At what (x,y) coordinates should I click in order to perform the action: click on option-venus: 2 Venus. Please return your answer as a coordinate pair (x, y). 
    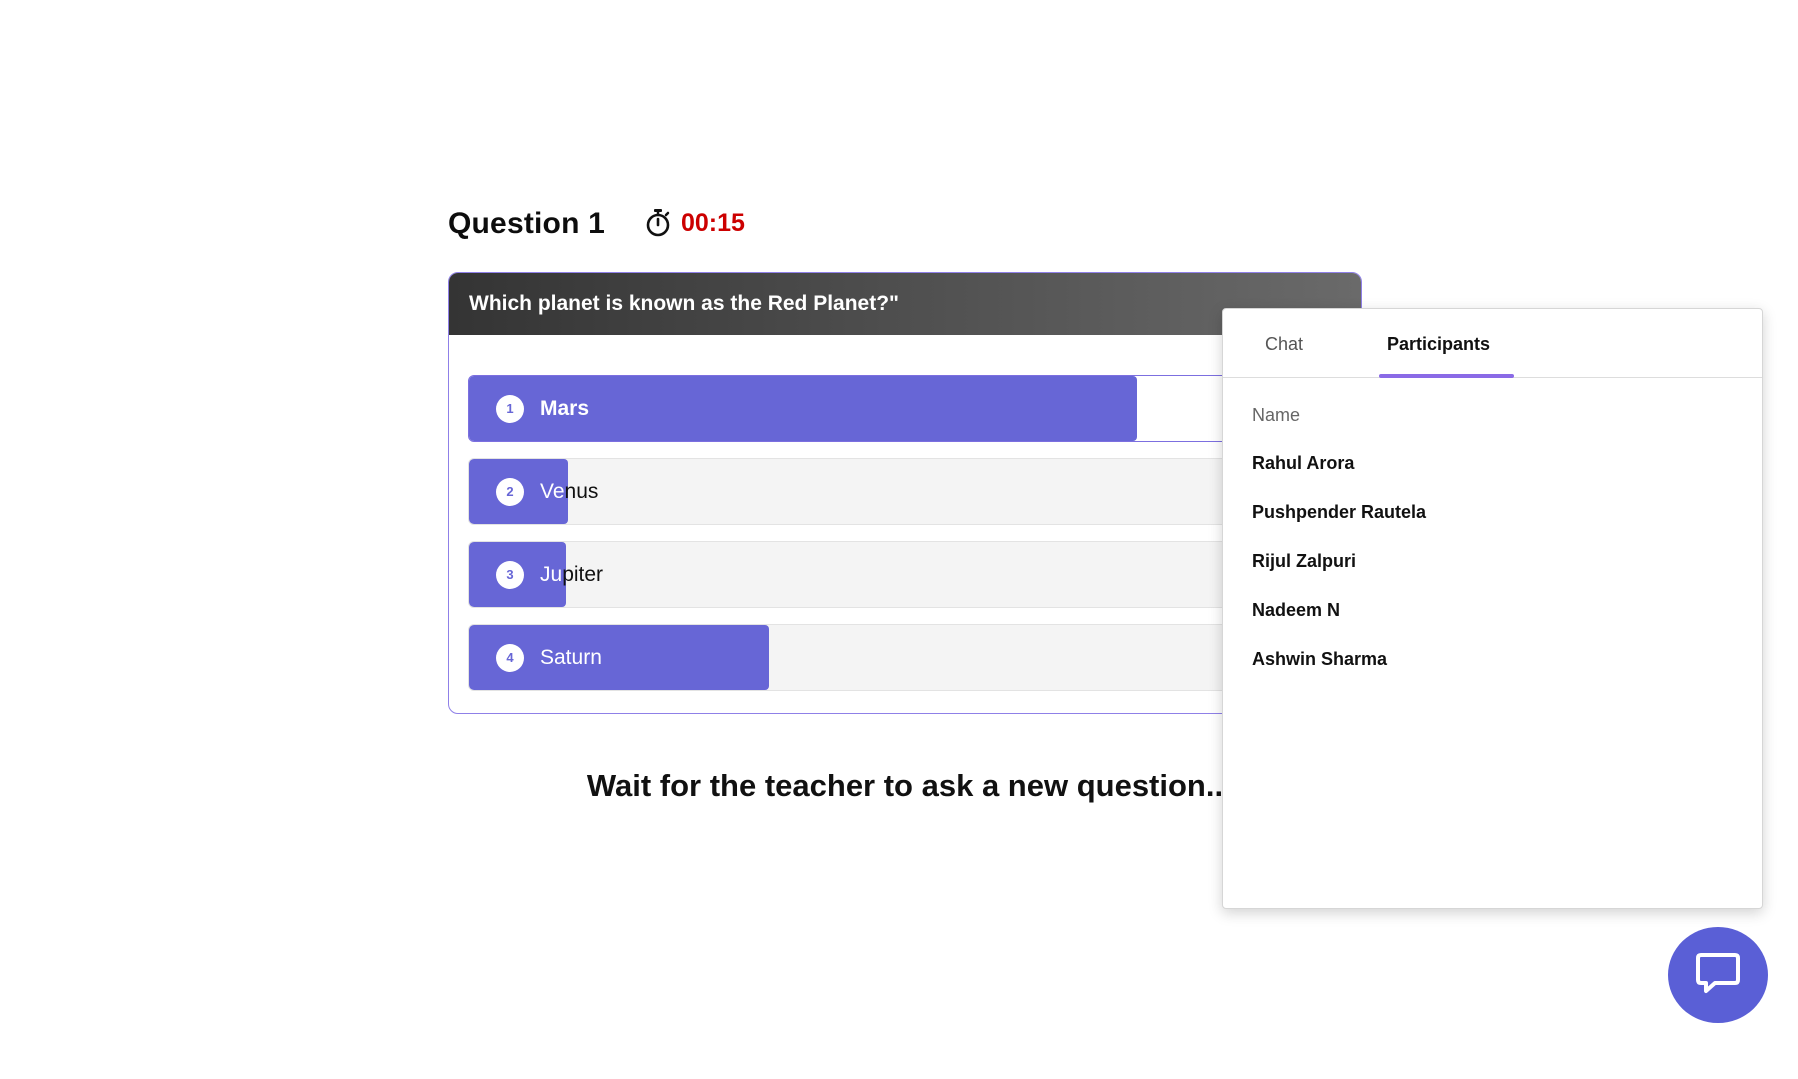
    Looking at the image, I should click on (908, 491).